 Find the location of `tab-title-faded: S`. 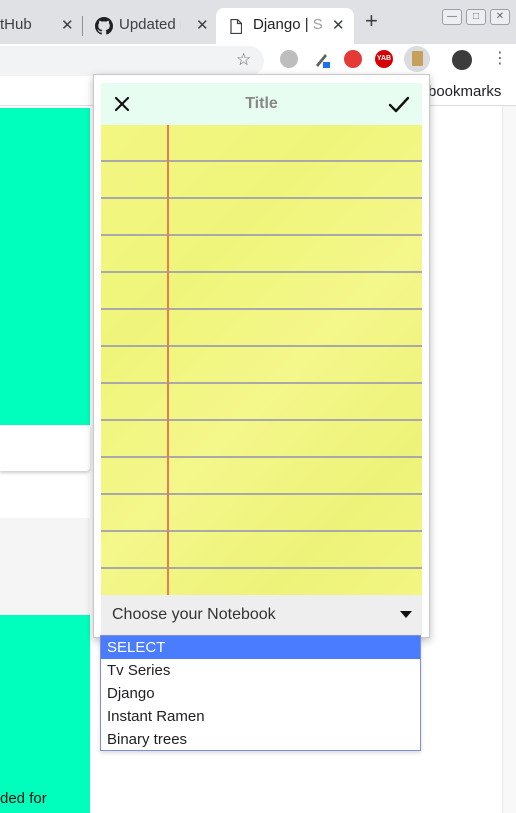

tab-title-faded: S is located at coordinates (317, 24).